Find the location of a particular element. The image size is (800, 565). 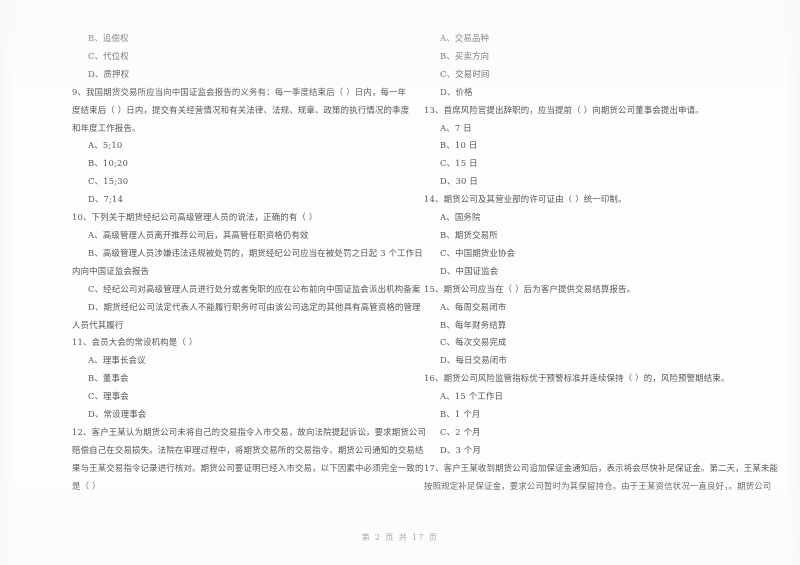

answer-option-line: B、期货交易所 is located at coordinates (469, 234).